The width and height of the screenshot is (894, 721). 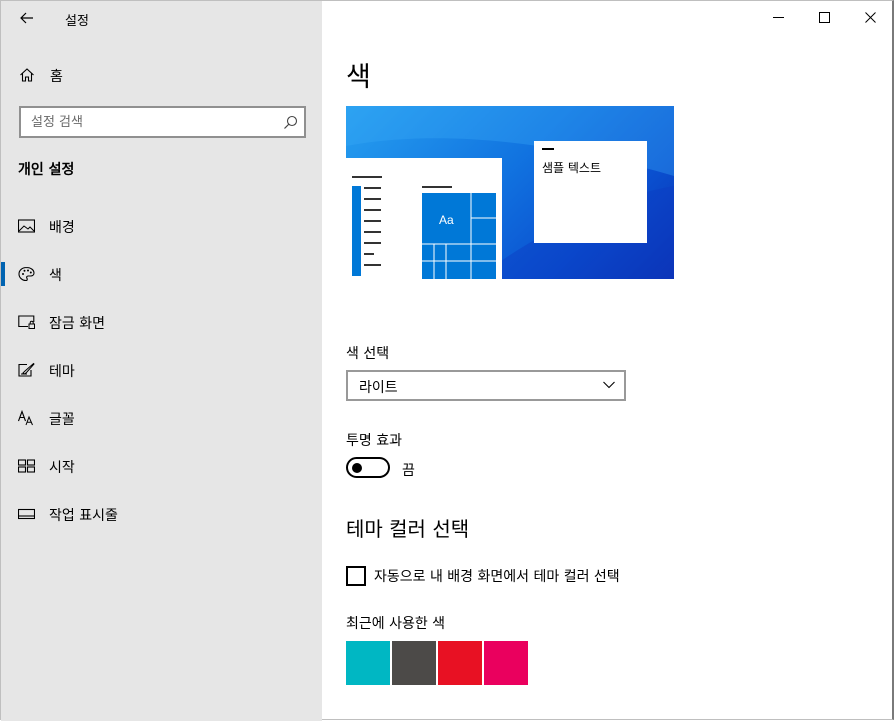 I want to click on search-input, so click(x=148, y=122).